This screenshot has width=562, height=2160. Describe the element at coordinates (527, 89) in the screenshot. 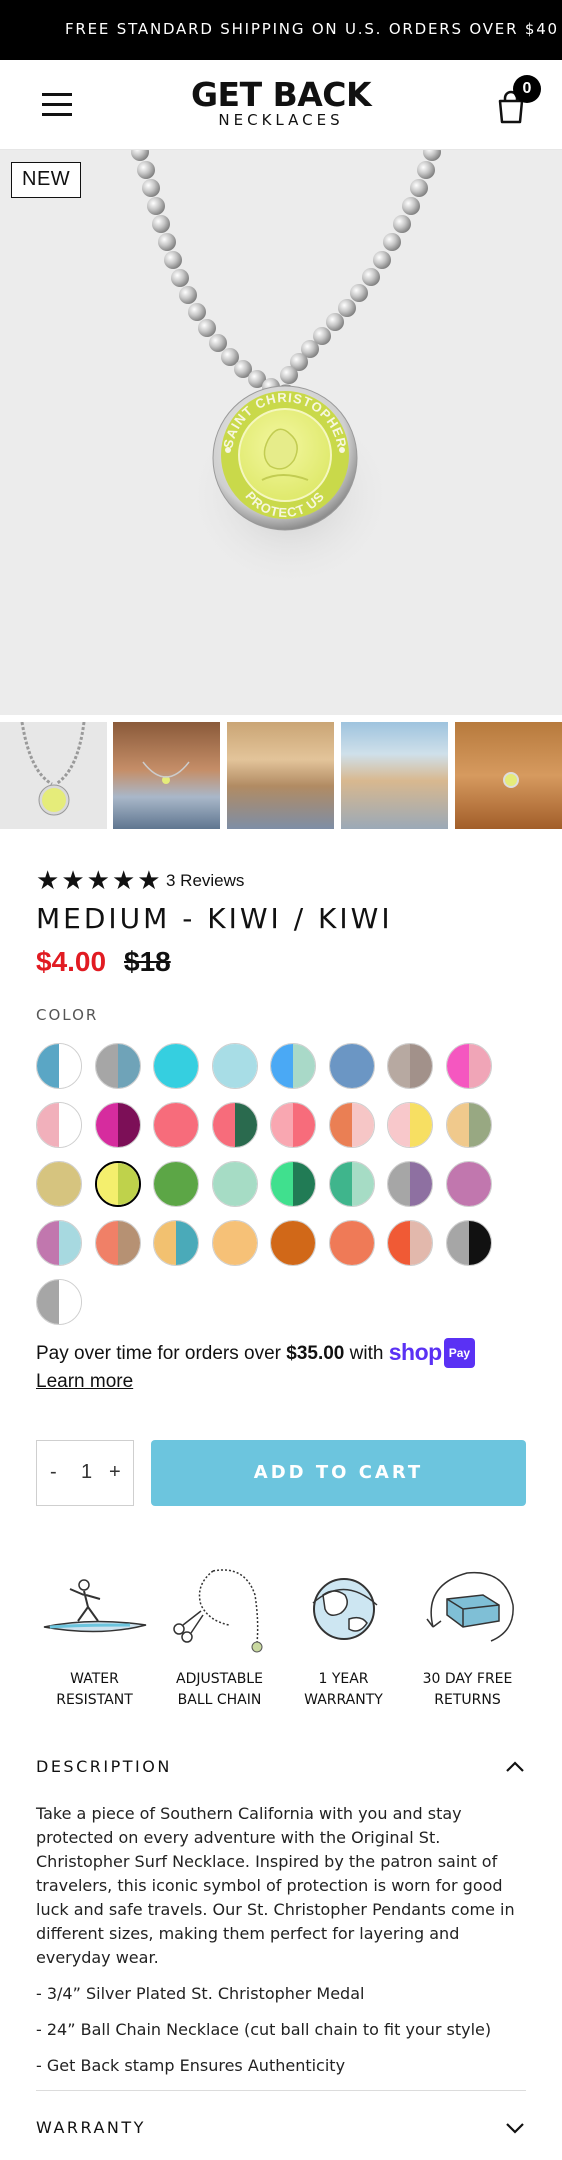

I see `cart-count-badge: 0` at that location.